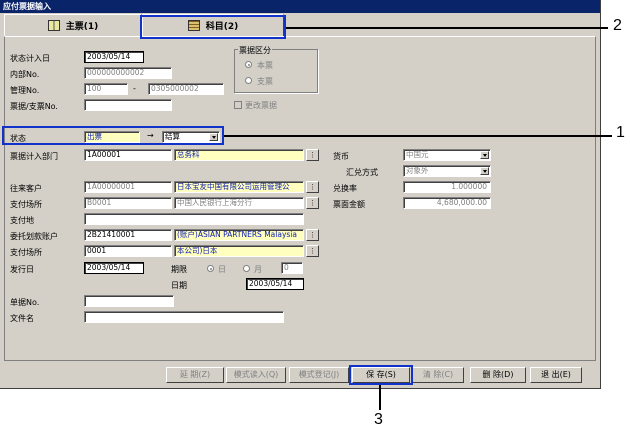 The width and height of the screenshot is (630, 435). What do you see at coordinates (25, 90) in the screenshot?
I see `manage-no-label: 管理No.` at bounding box center [25, 90].